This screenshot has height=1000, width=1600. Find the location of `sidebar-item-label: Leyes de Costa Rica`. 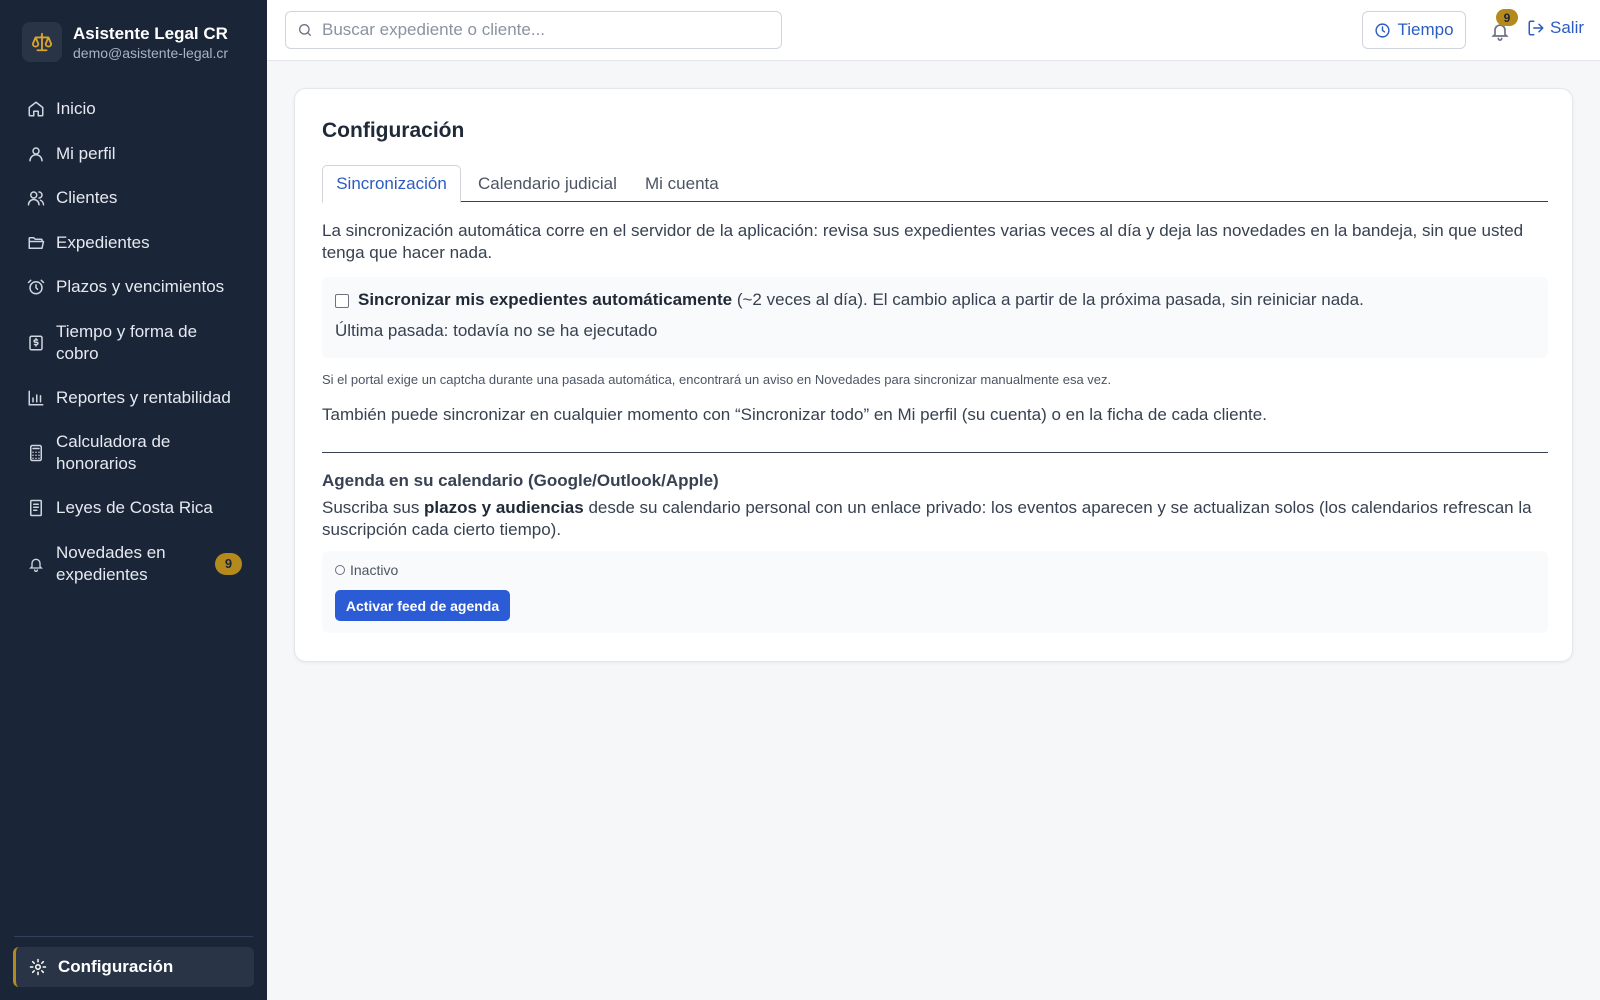

sidebar-item-label: Leyes de Costa Rica is located at coordinates (134, 508).